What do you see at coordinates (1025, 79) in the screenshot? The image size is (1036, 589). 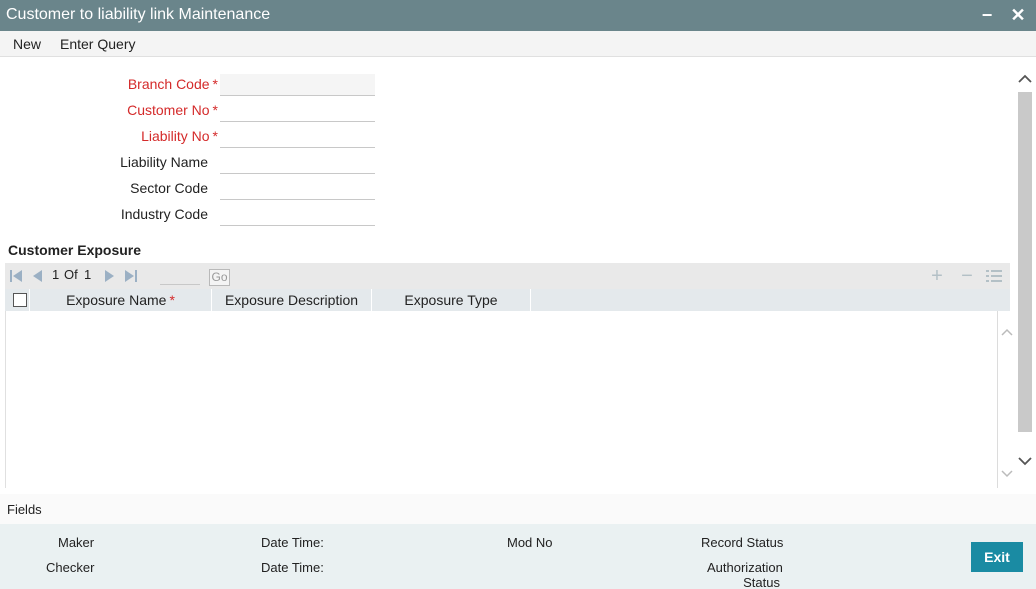 I see `page-scroll-up-icon` at bounding box center [1025, 79].